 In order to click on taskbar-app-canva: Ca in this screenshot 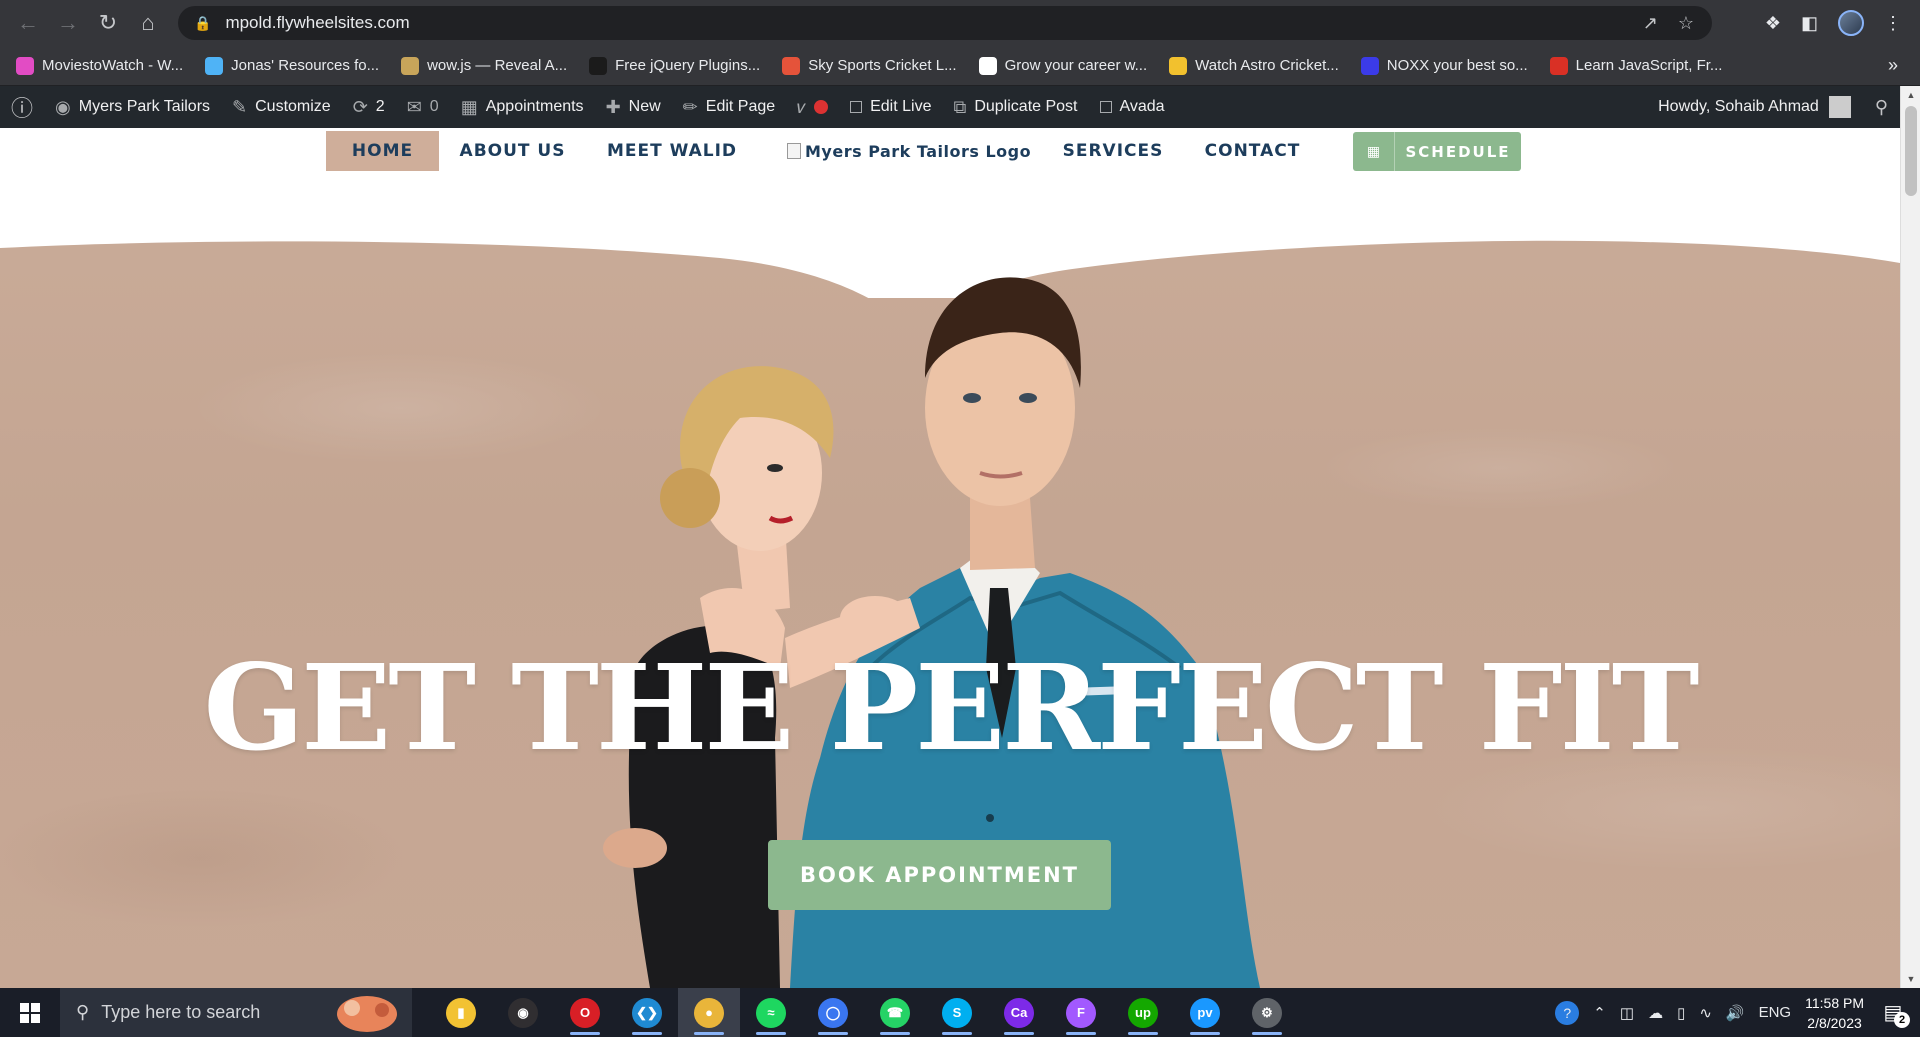, I will do `click(1019, 1012)`.